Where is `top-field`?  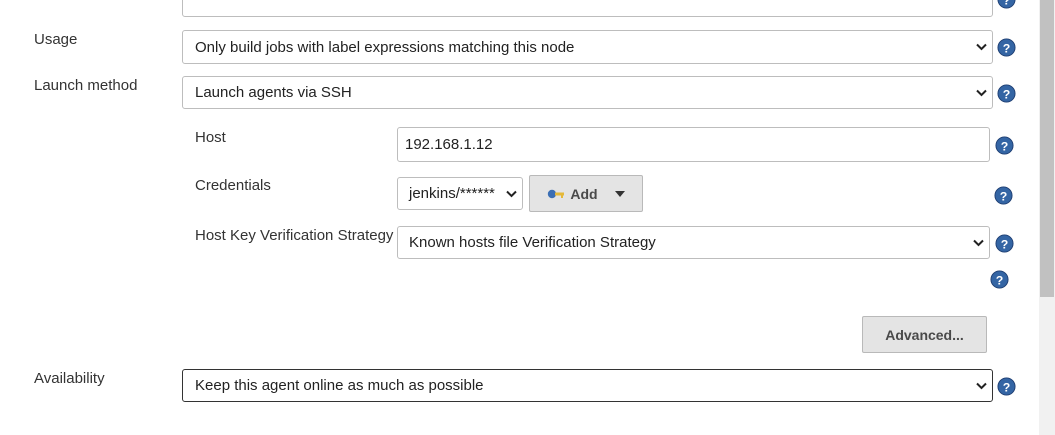
top-field is located at coordinates (587, 8).